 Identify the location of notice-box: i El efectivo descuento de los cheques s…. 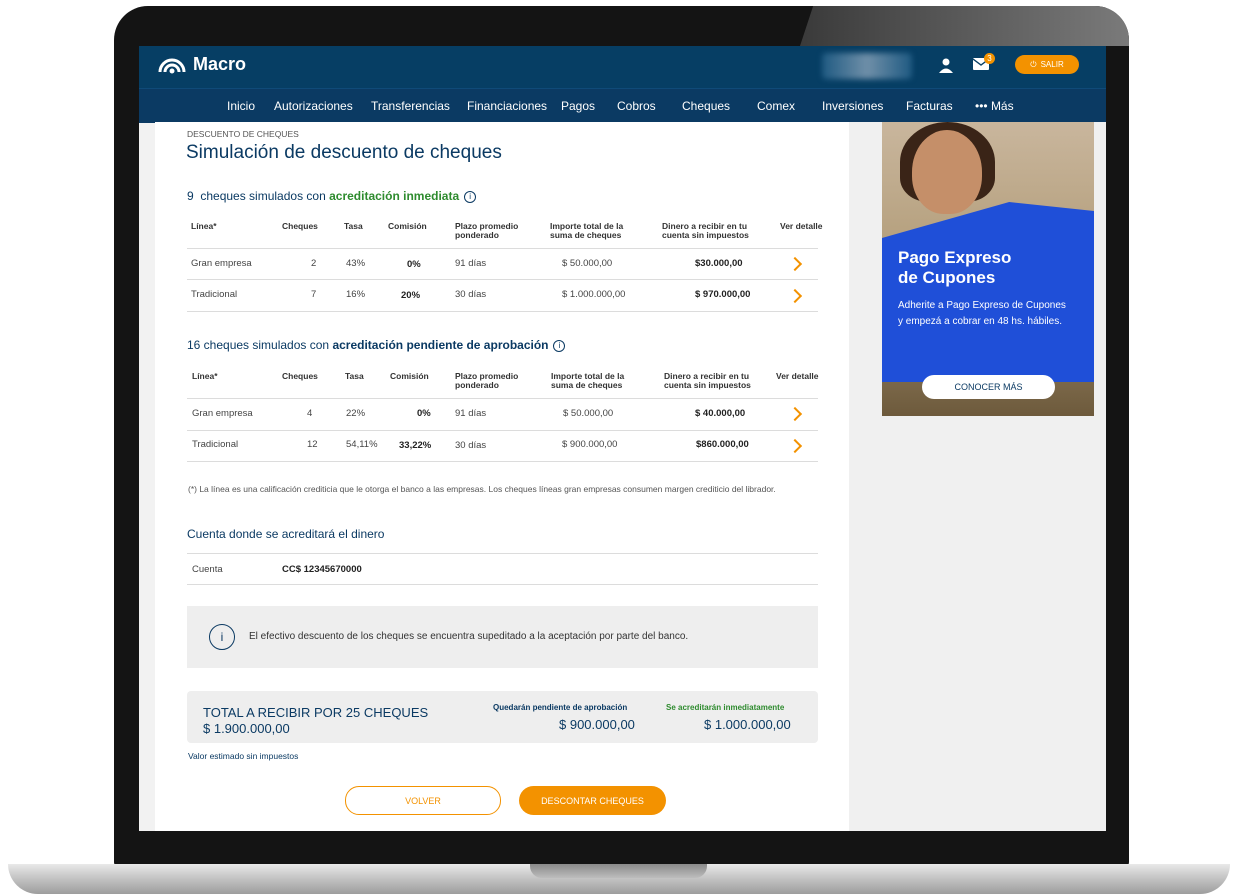
(502, 637).